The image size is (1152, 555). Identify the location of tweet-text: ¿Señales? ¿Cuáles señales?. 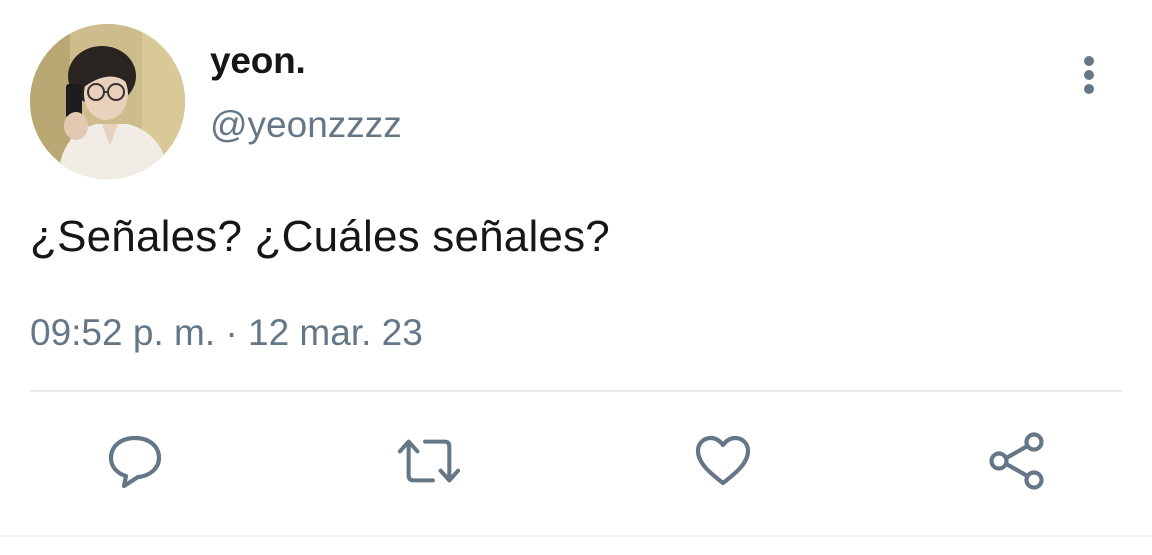
(320, 236).